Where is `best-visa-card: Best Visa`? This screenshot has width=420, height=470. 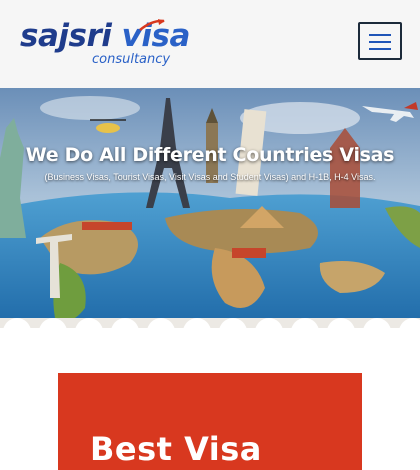 best-visa-card: Best Visa is located at coordinates (210, 421).